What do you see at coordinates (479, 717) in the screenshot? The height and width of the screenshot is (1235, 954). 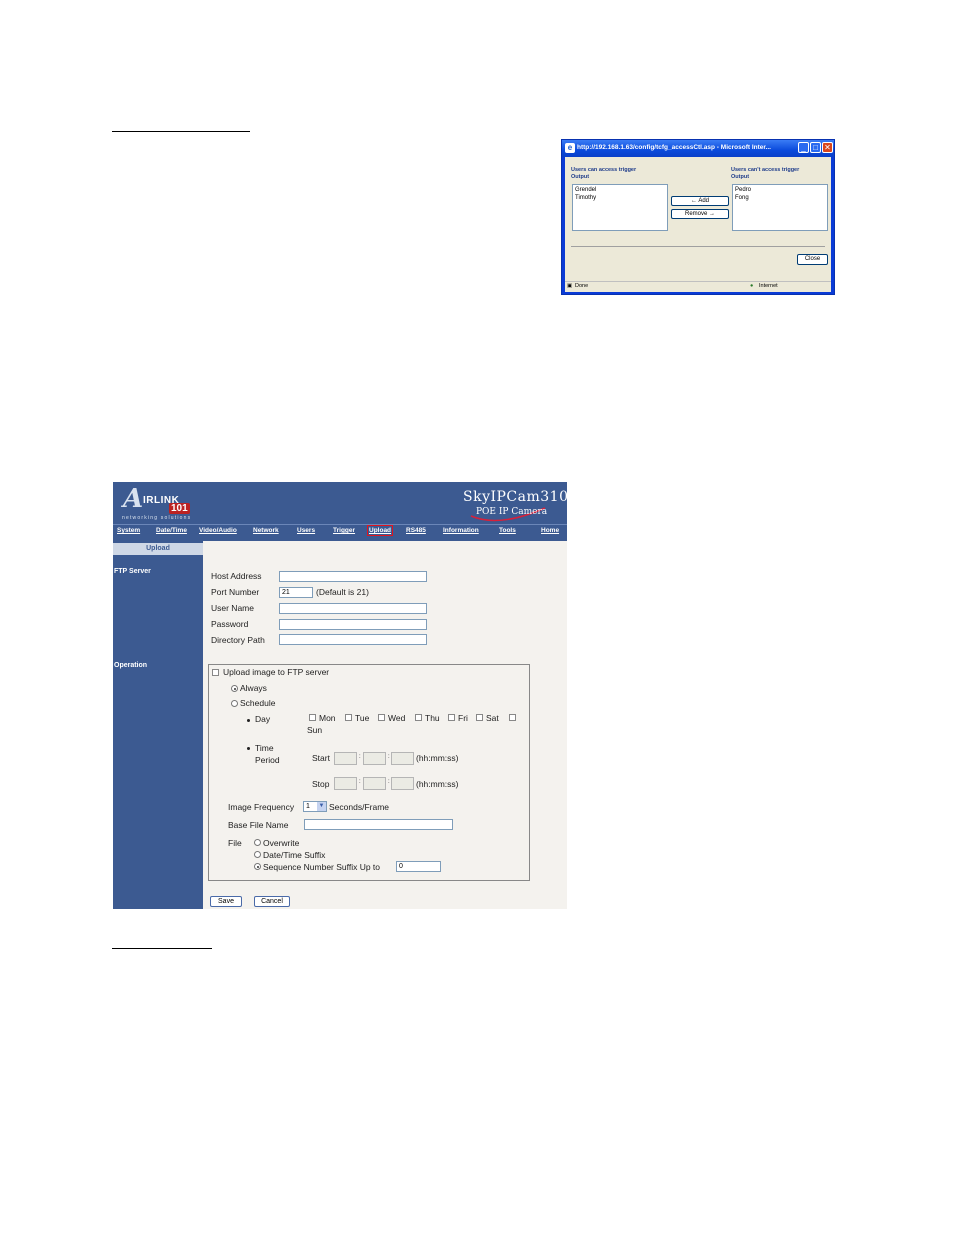 I see `sat-checkbox` at bounding box center [479, 717].